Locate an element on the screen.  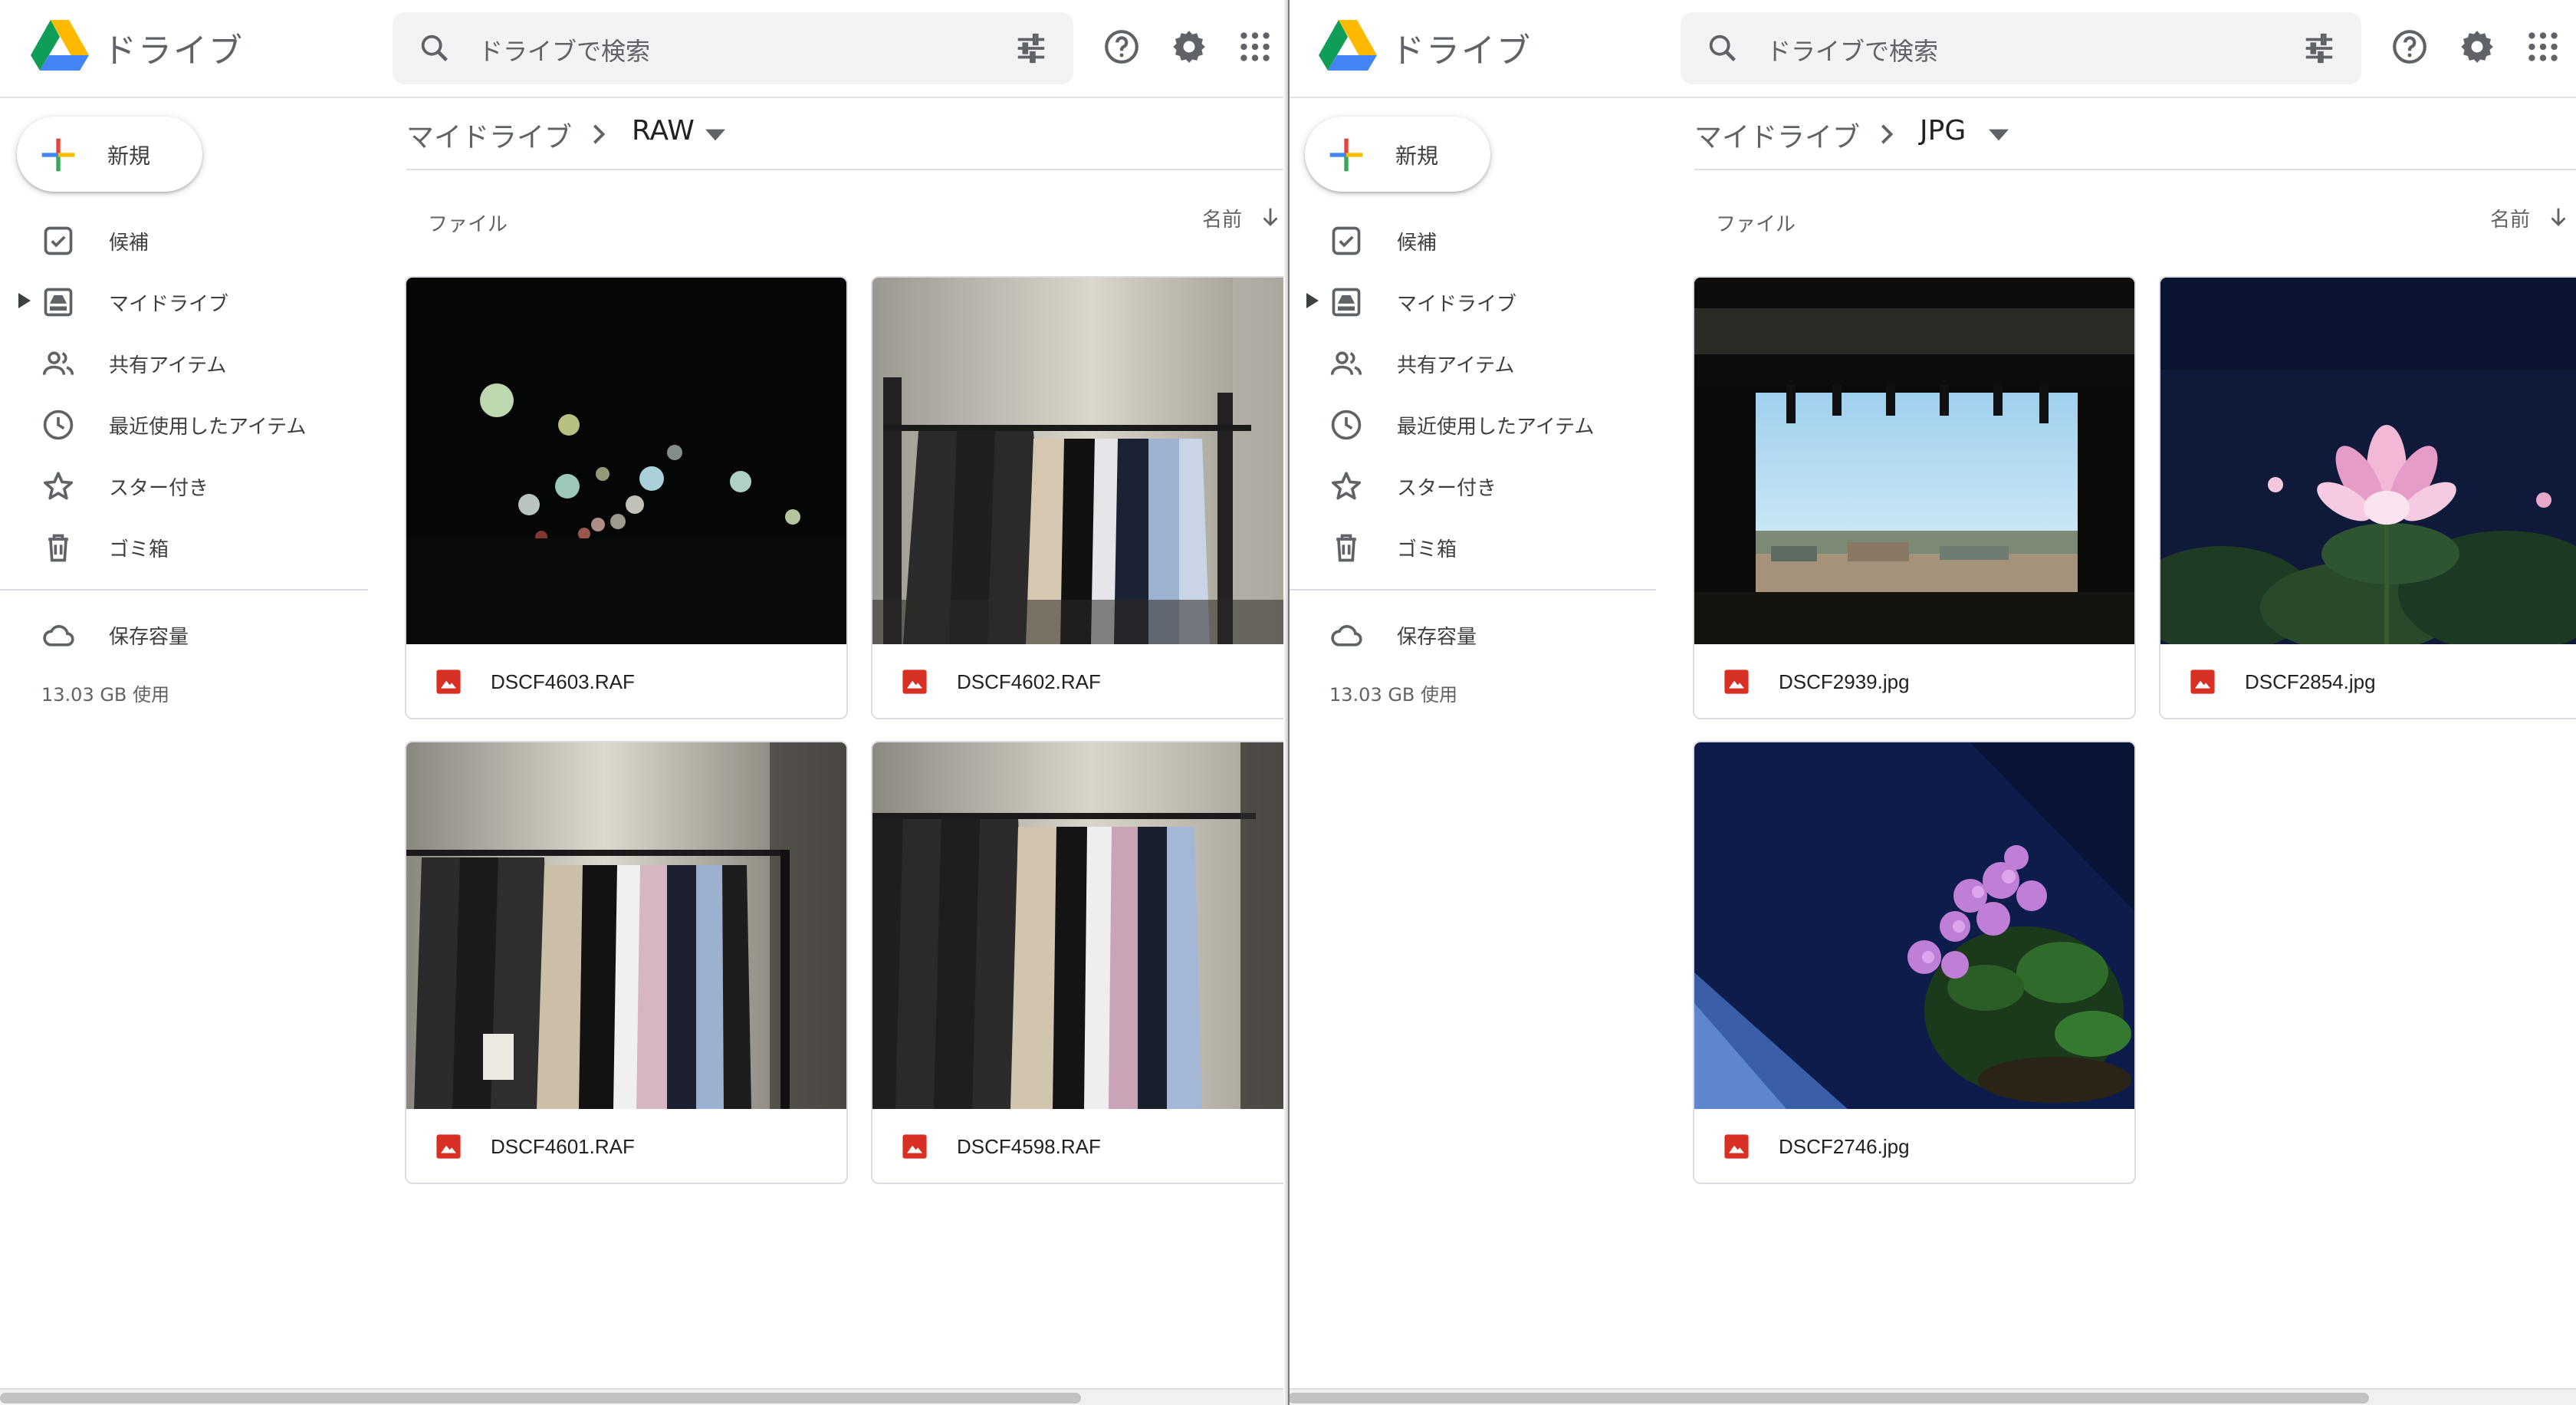
thumbnail-purple-flowers is located at coordinates (1914, 926).